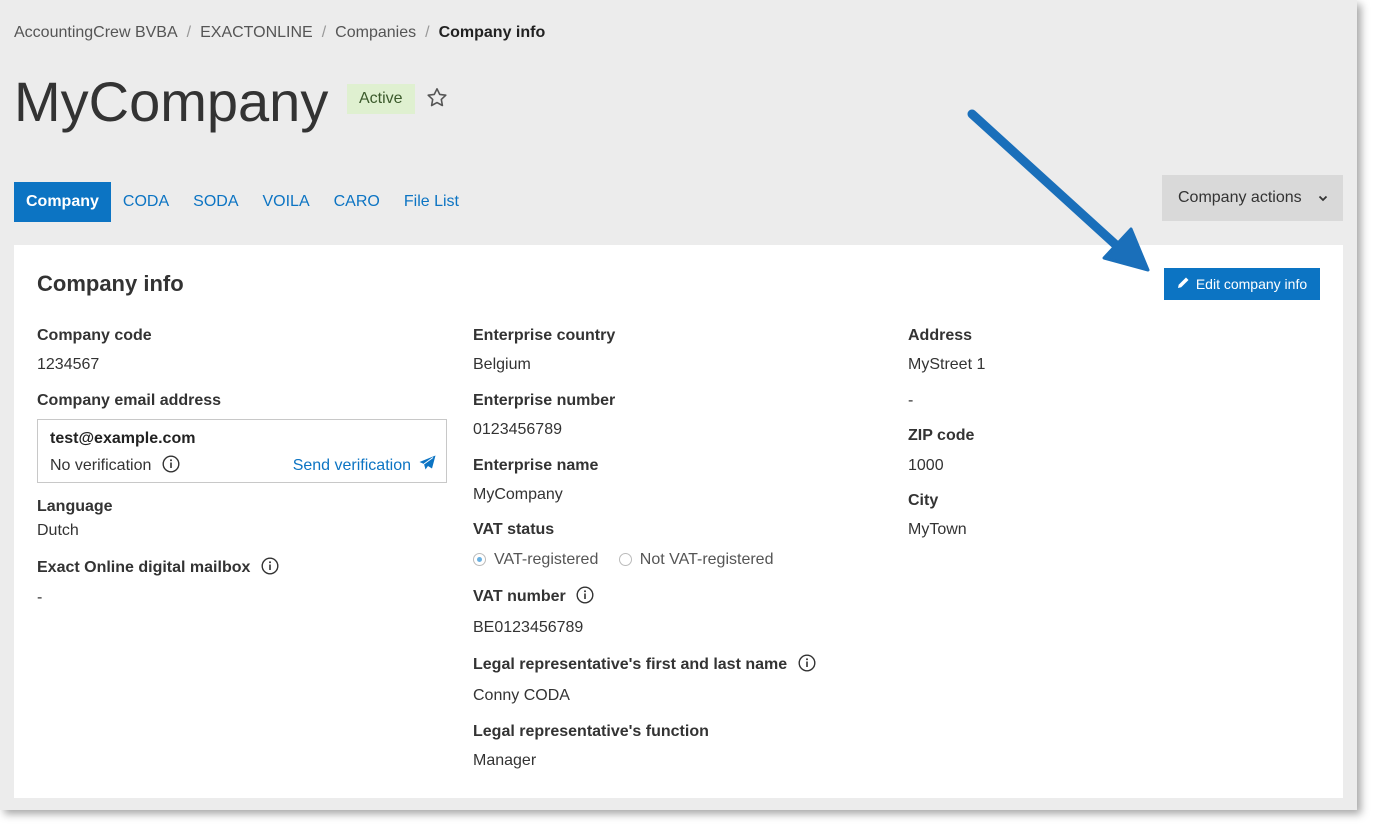  Describe the element at coordinates (591, 731) in the screenshot. I see `rep-function-label: Legal representative's function` at that location.